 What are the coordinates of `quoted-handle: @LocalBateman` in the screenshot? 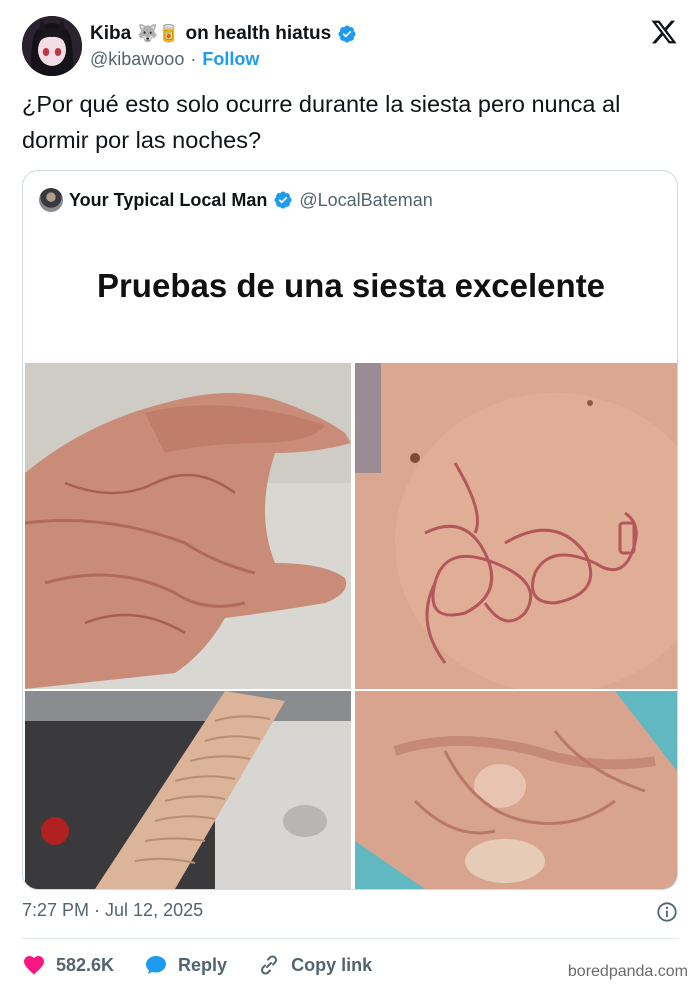 It's located at (365, 200).